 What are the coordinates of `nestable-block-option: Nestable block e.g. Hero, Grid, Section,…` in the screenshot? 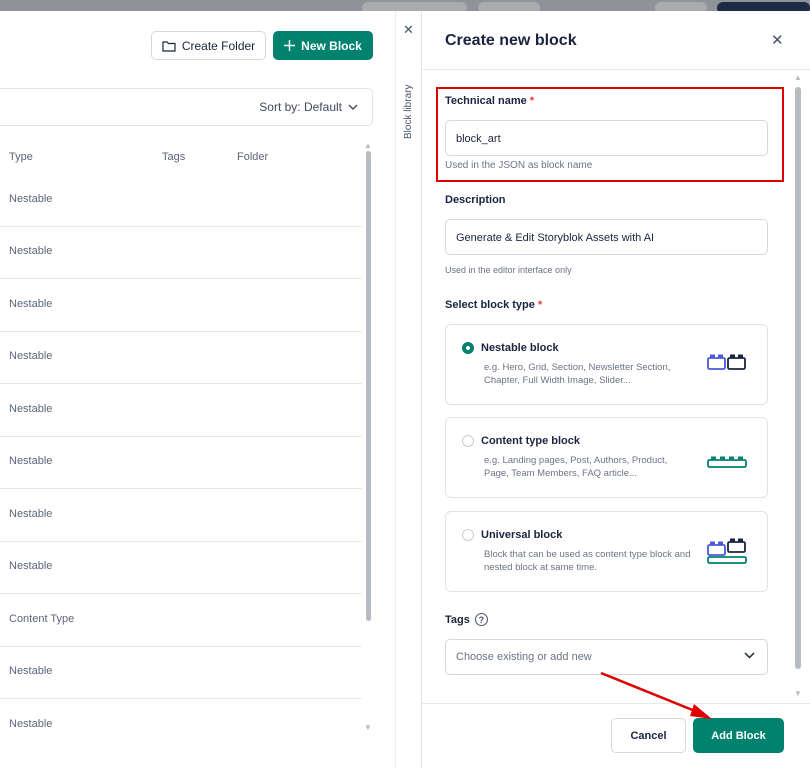 It's located at (606, 364).